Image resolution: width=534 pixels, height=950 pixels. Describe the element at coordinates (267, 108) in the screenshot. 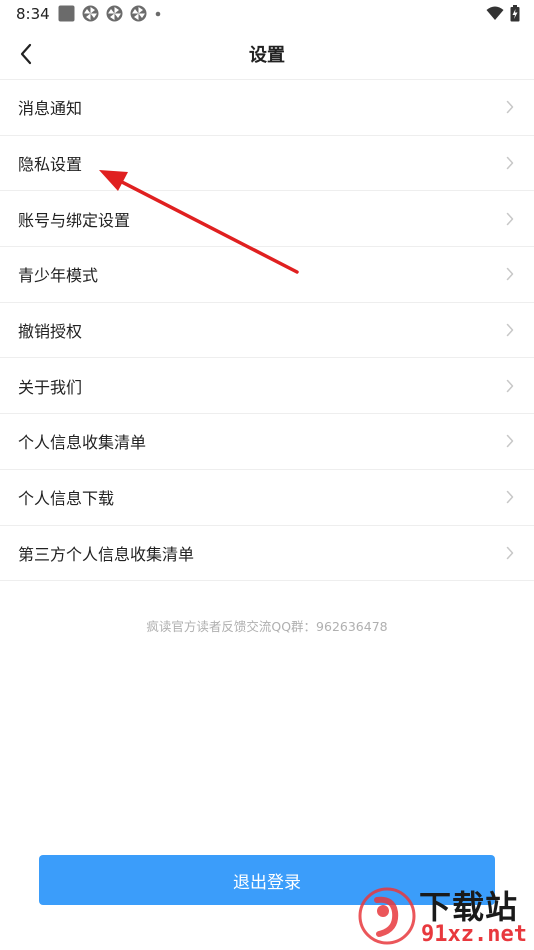

I see `menu-item-notifications: 消息通知` at that location.